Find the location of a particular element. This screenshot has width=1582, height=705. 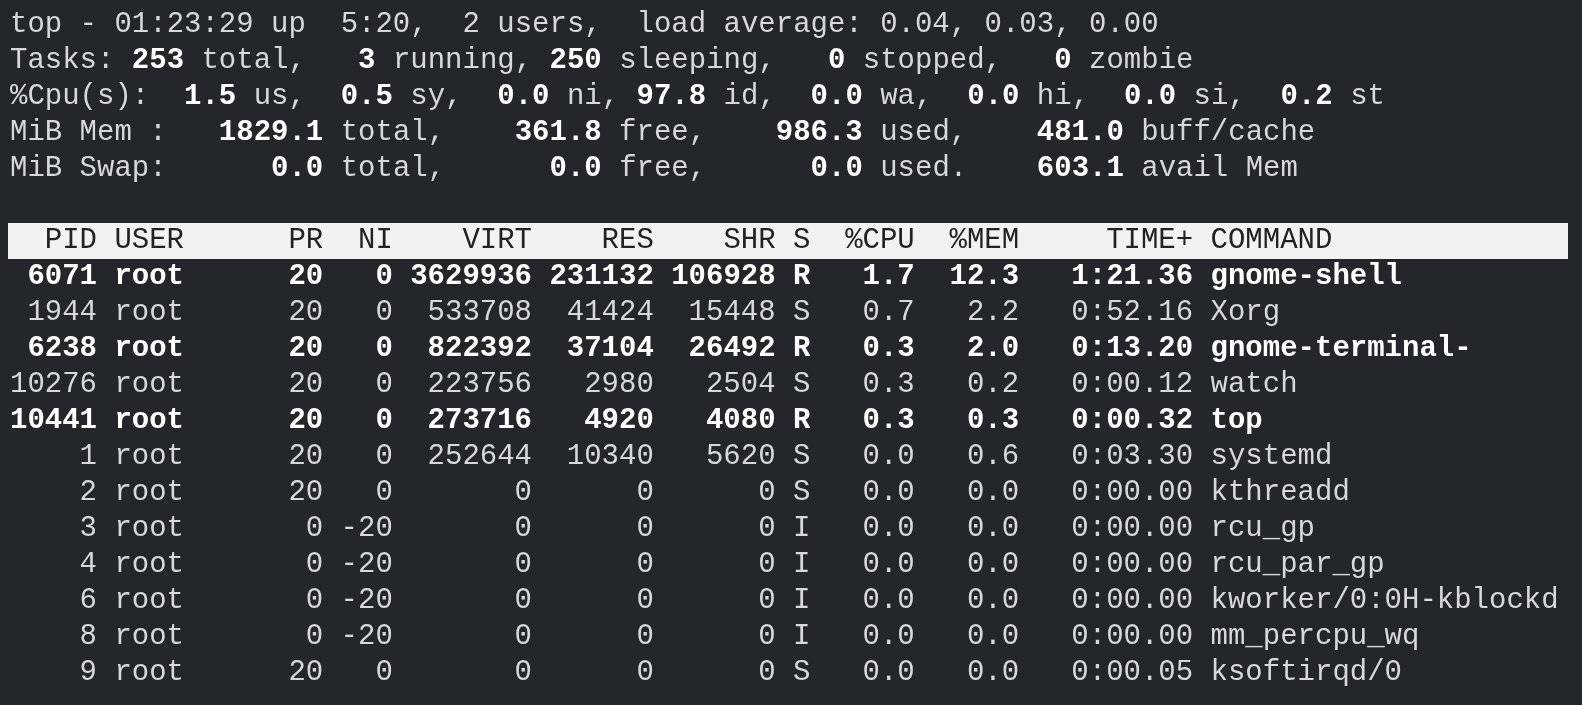

table-cell-text: 2.2 is located at coordinates (992, 313).